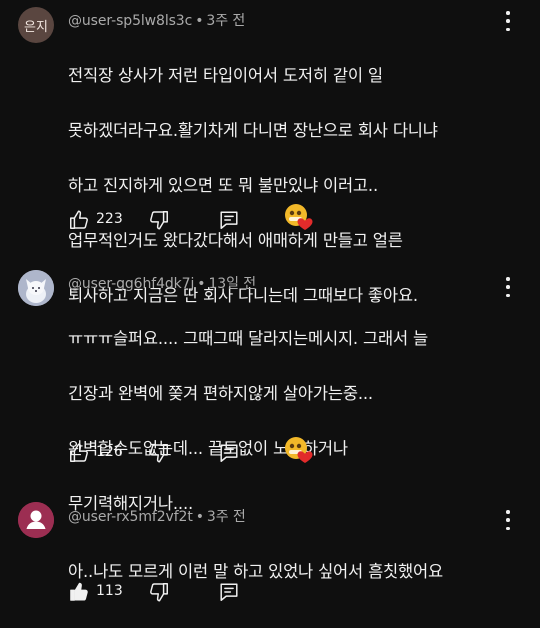 Image resolution: width=540 pixels, height=628 pixels. I want to click on avatar-initials: 은지, so click(36, 27).